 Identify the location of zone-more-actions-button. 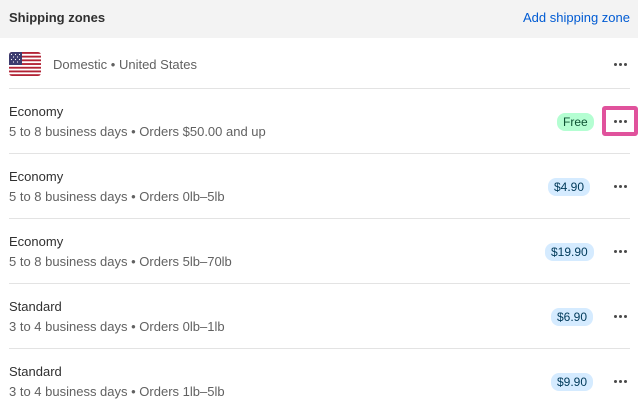
(620, 64).